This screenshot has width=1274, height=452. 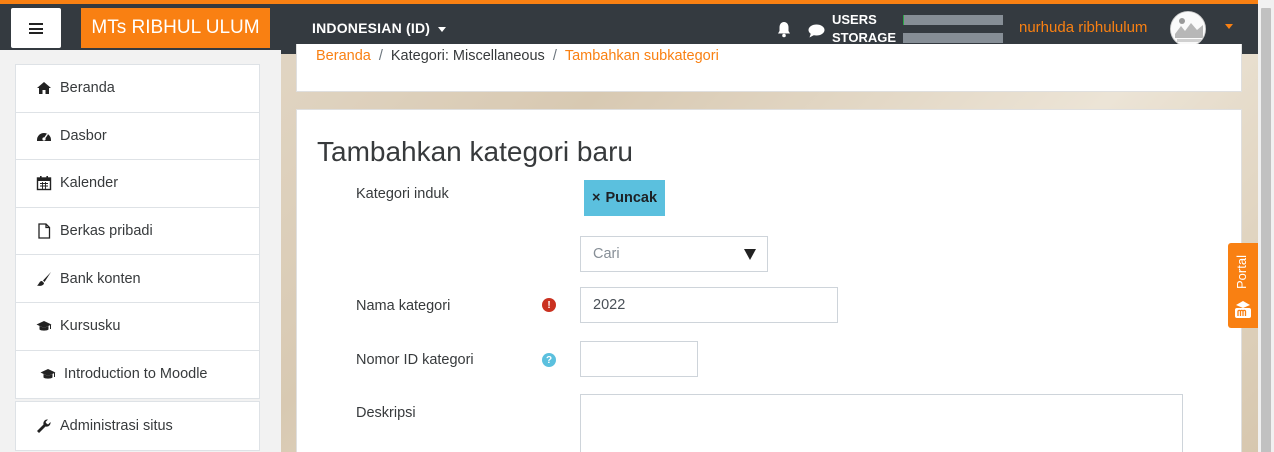 What do you see at coordinates (903, 20) in the screenshot?
I see `users-quota-fill` at bounding box center [903, 20].